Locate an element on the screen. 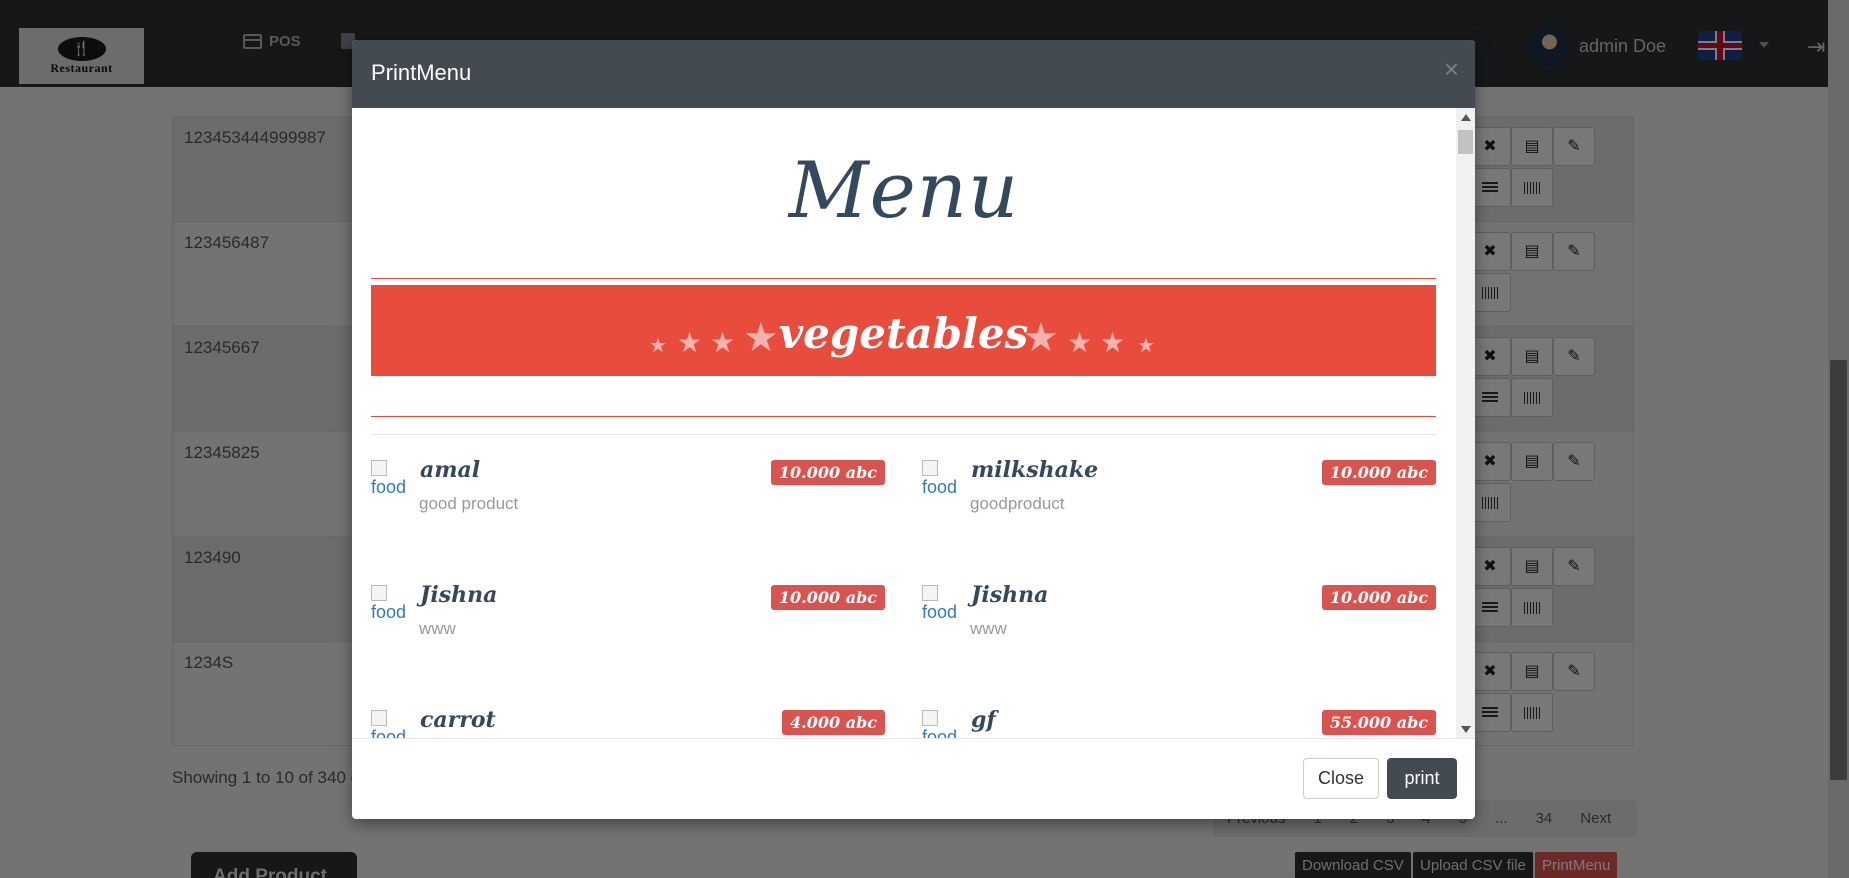  price-badge: 4.000 abc is located at coordinates (833, 722).